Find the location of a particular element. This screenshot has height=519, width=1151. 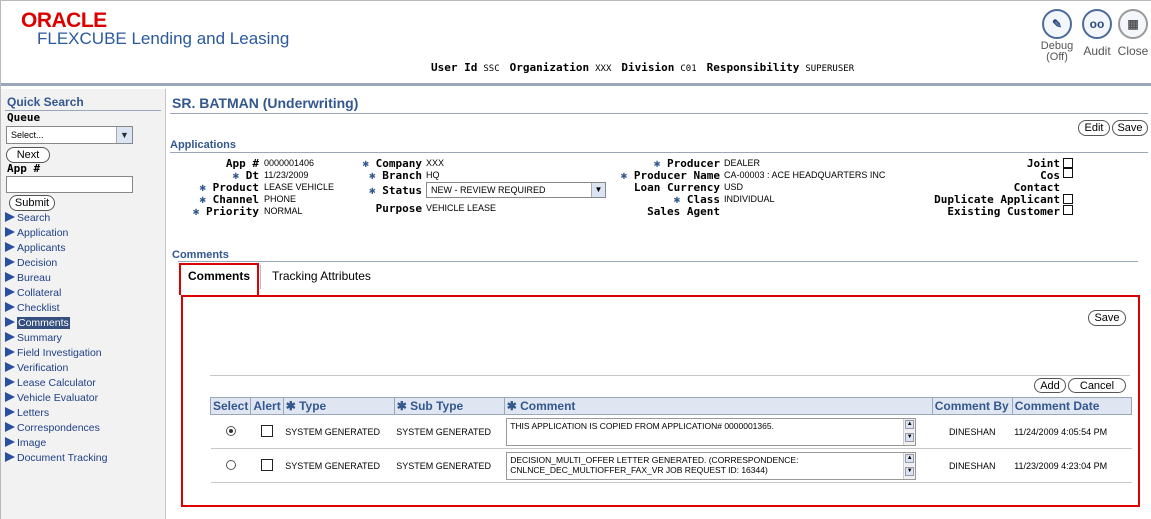

sidebar-item-label: Document Tracking is located at coordinates (62, 458).